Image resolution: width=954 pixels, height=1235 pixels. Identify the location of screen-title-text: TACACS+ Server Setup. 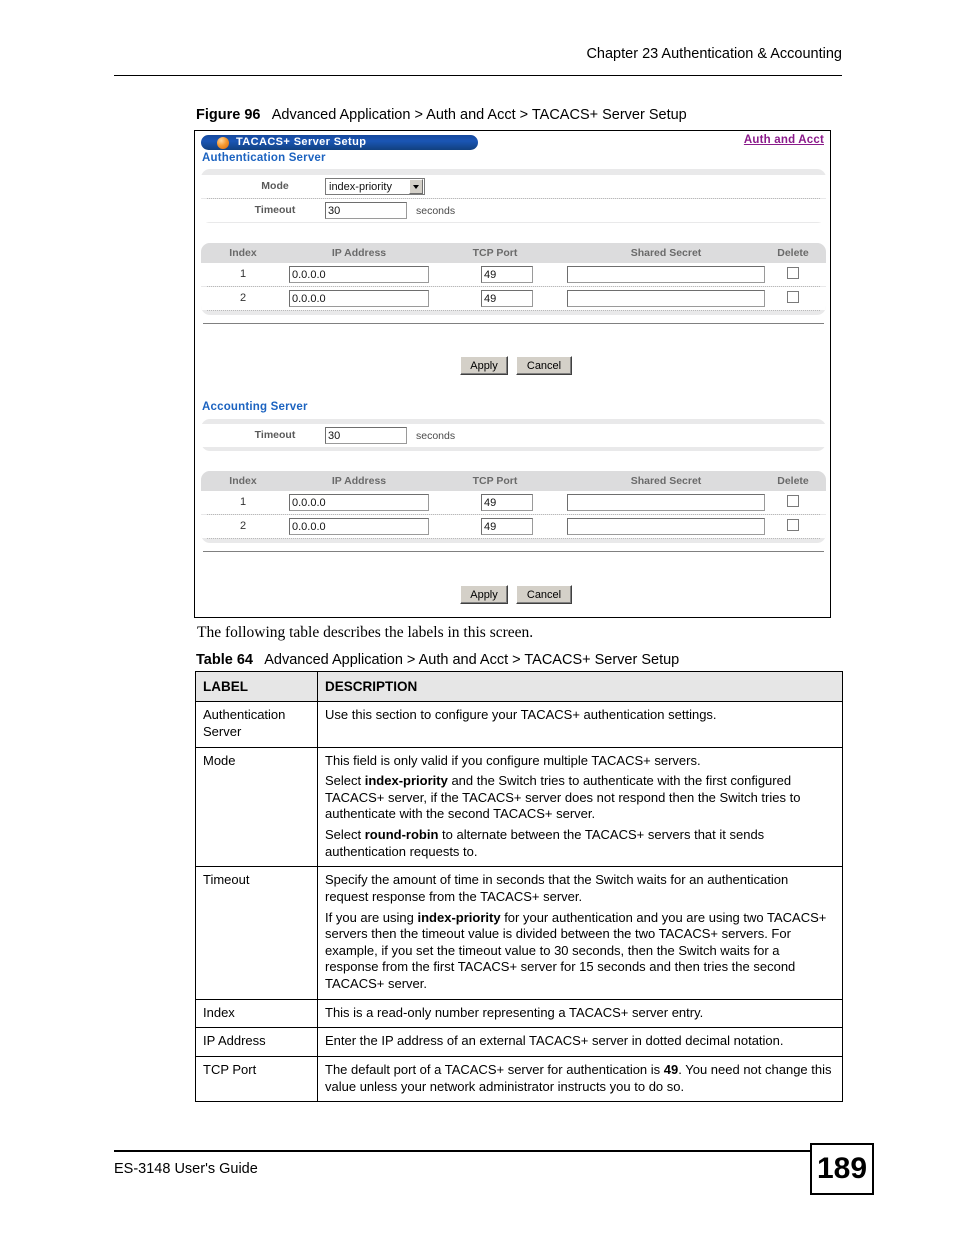
(301, 142).